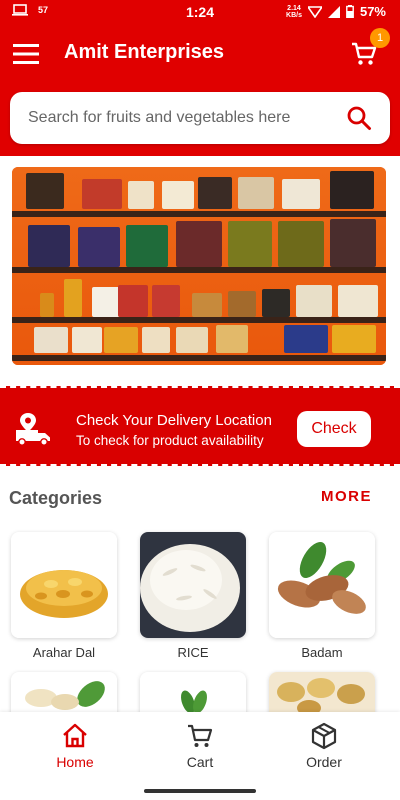 Image resolution: width=400 pixels, height=800 pixels. Describe the element at coordinates (324, 762) in the screenshot. I see `nav-order-label: Order` at that location.